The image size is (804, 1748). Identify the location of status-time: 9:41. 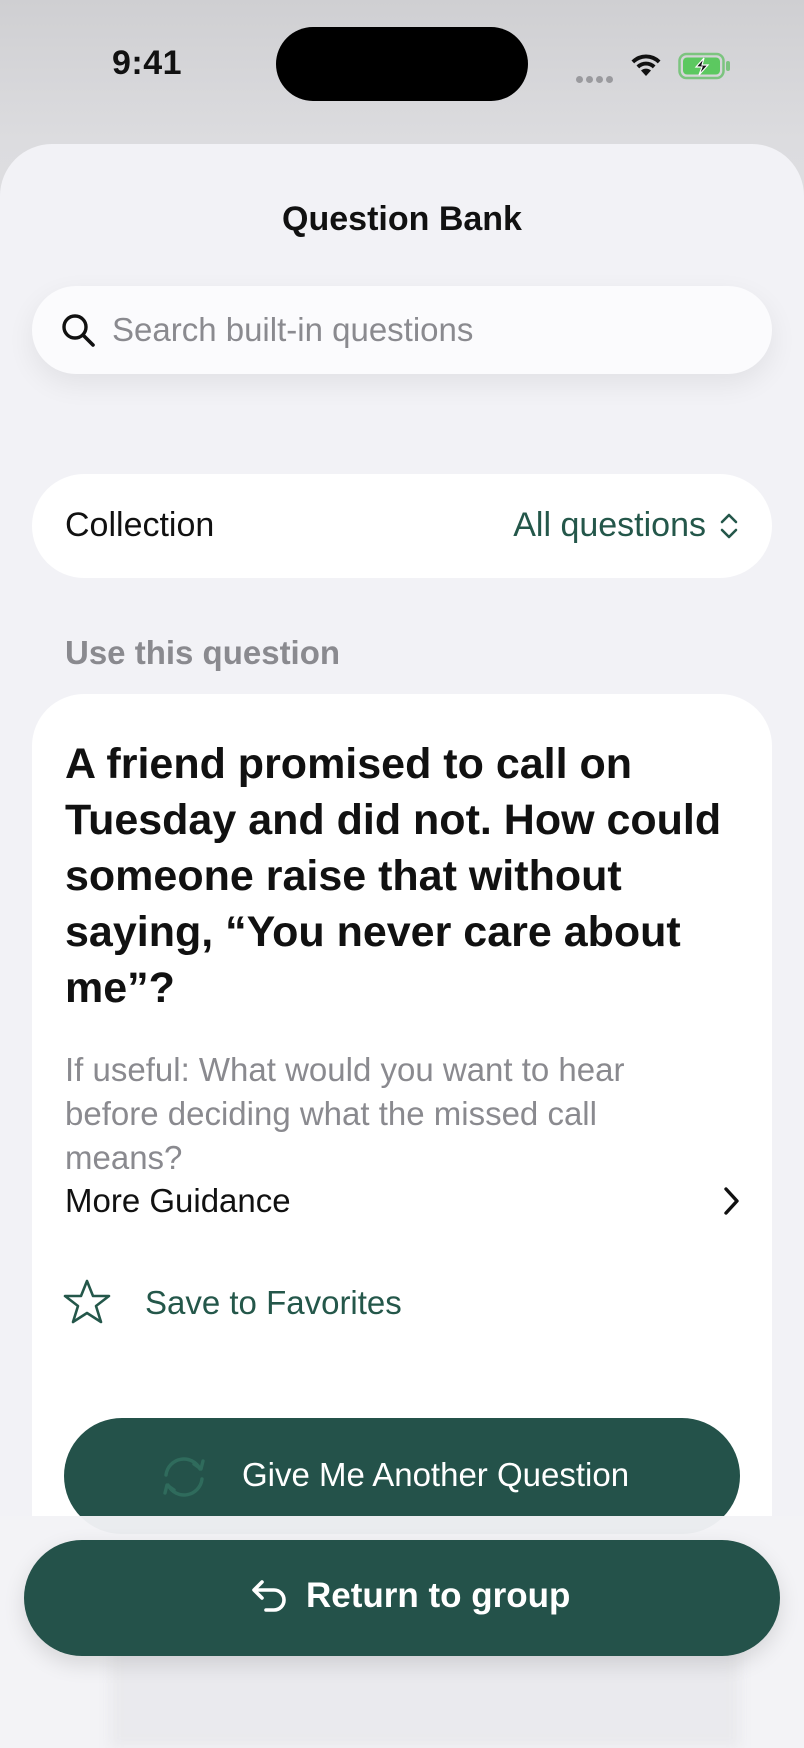
(147, 63).